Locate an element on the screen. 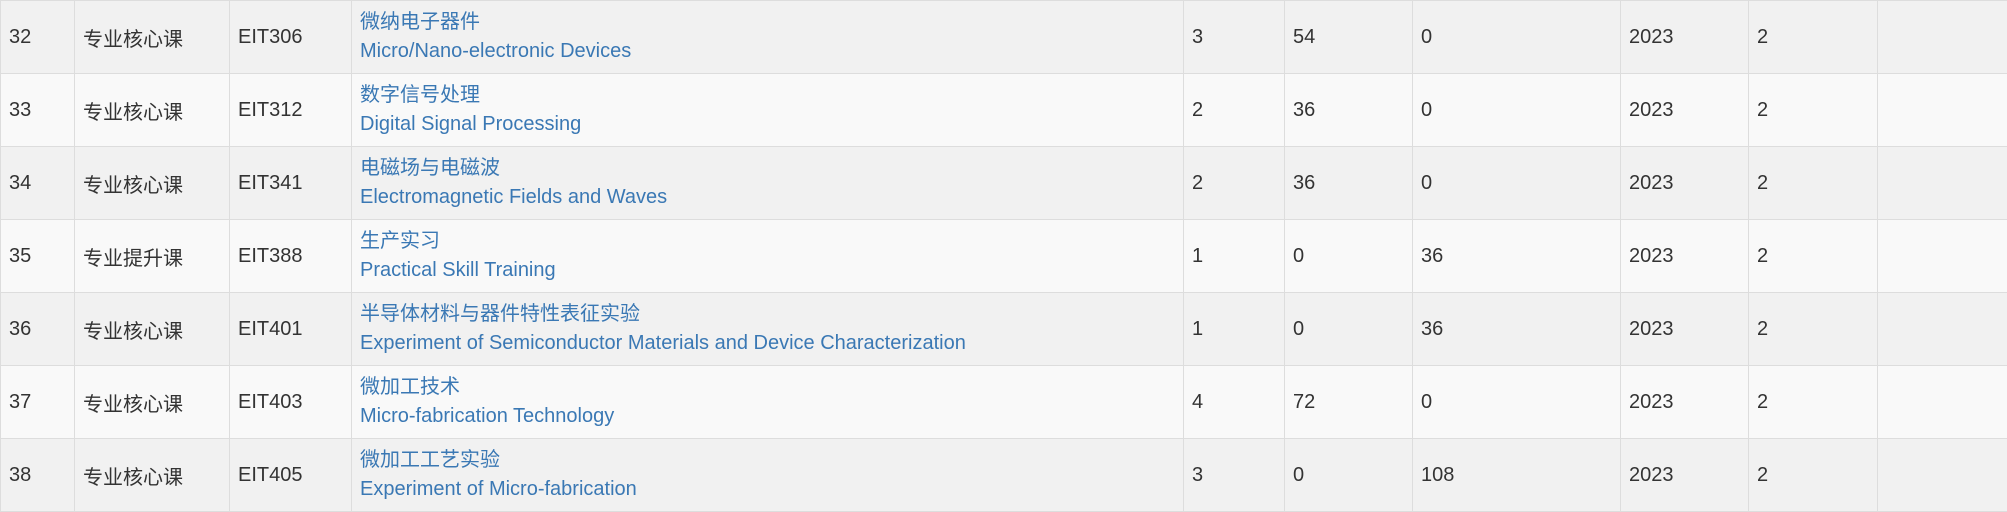 This screenshot has height=512, width=2007. course-name-cn-link: 数字信号处理 is located at coordinates (767, 95).